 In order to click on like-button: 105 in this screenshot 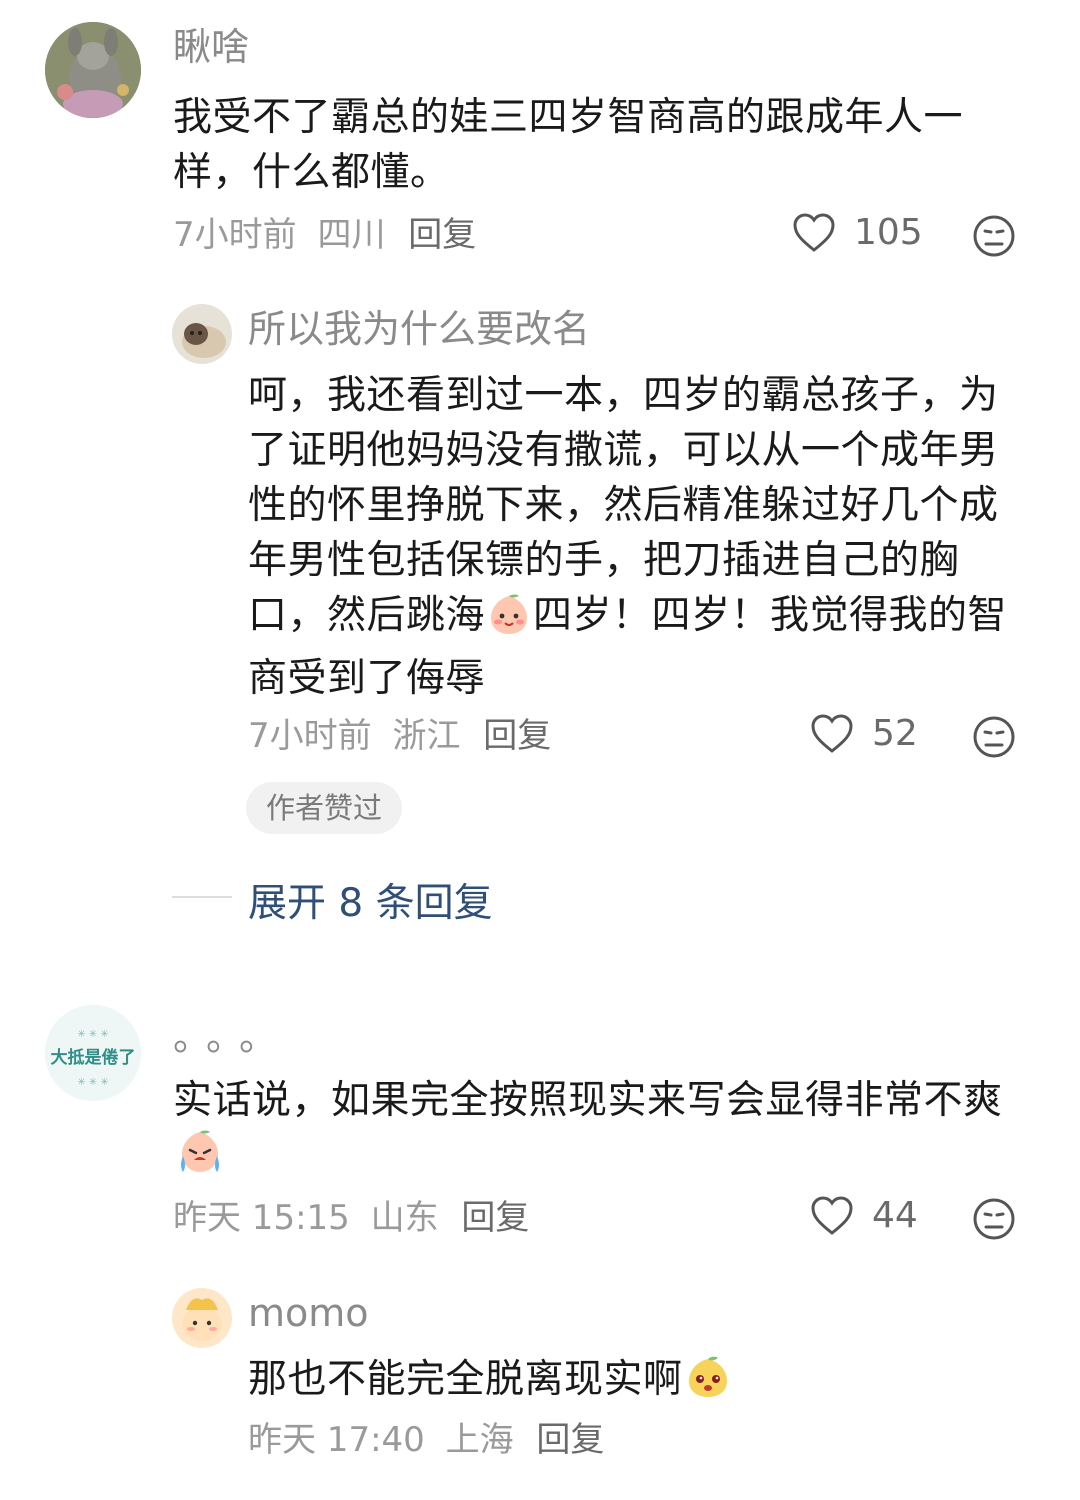, I will do `click(857, 232)`.